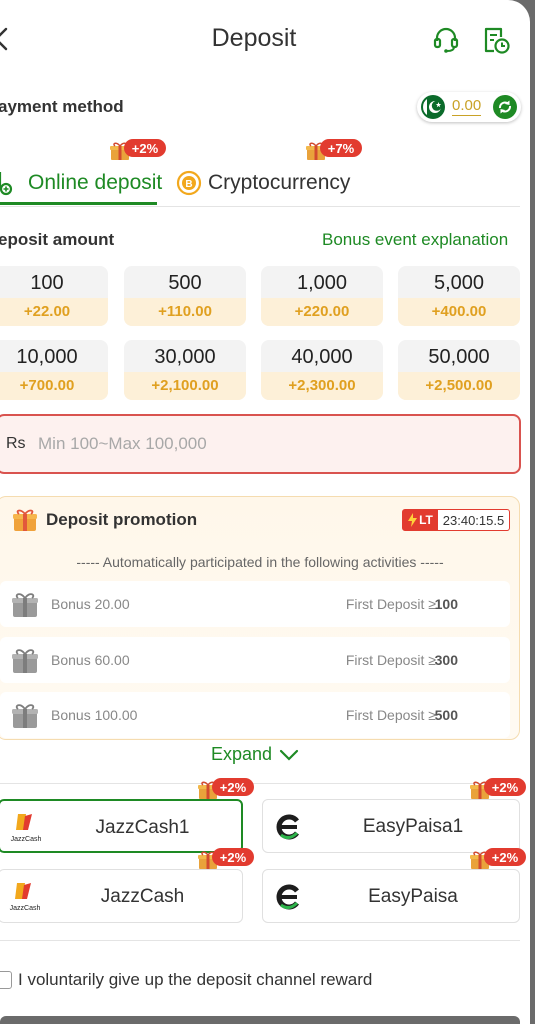 This screenshot has height=1024, width=535. Describe the element at coordinates (268, 444) in the screenshot. I see `amount-input` at that location.